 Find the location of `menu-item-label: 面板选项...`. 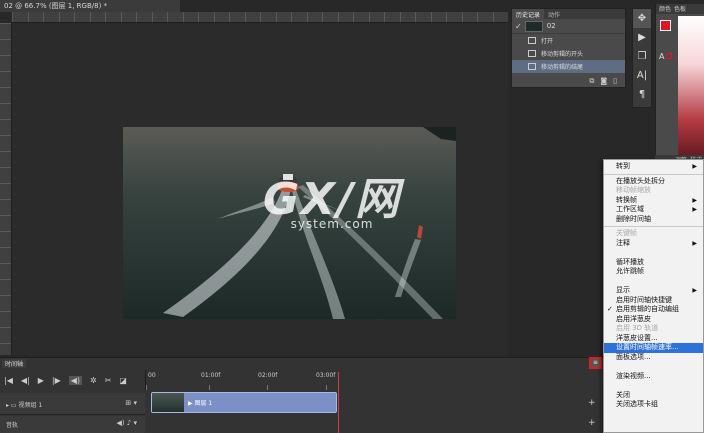

menu-item-label: 面板选项... is located at coordinates (633, 356).